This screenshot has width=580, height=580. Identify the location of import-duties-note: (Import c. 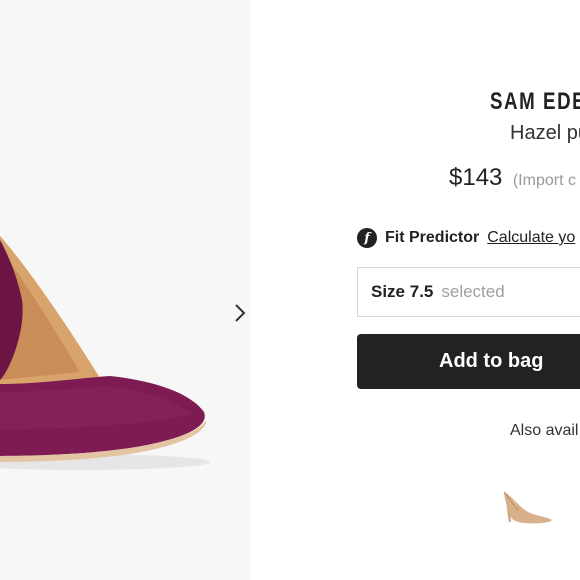
(544, 180).